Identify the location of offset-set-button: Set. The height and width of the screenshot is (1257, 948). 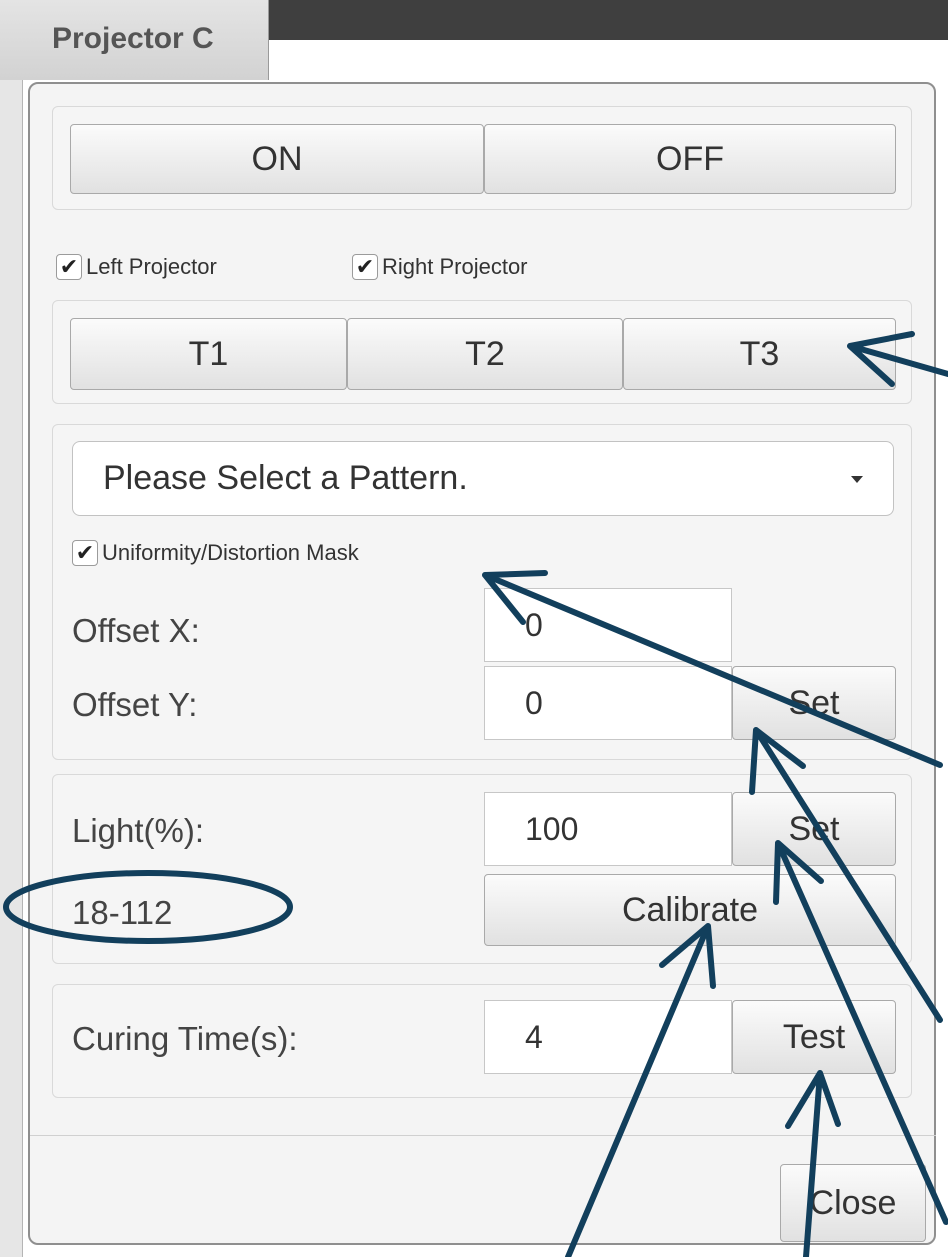
(814, 703).